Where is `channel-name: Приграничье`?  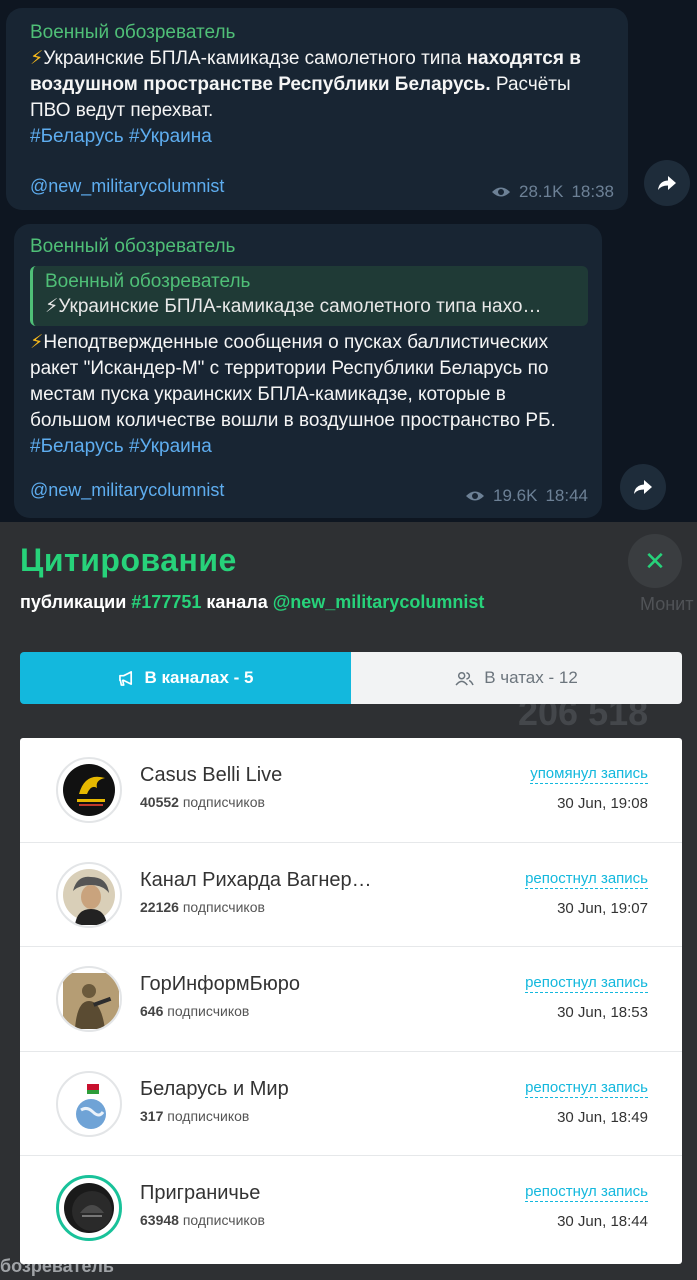 channel-name: Приграничье is located at coordinates (200, 1193).